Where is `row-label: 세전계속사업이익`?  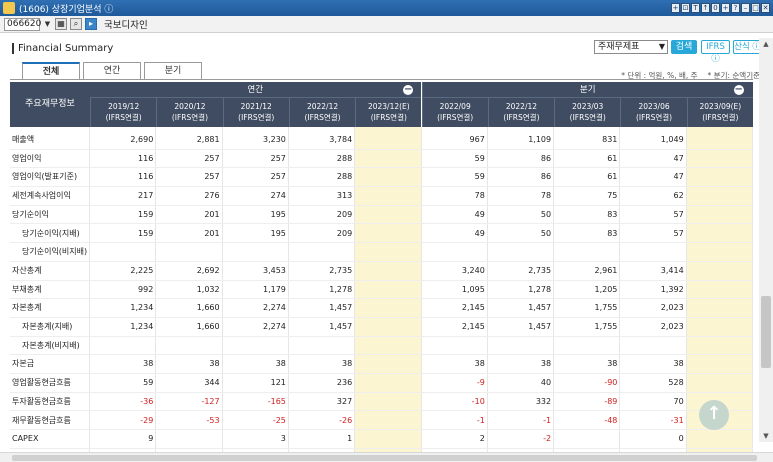
row-label: 세전계속사업이익 is located at coordinates (50, 196).